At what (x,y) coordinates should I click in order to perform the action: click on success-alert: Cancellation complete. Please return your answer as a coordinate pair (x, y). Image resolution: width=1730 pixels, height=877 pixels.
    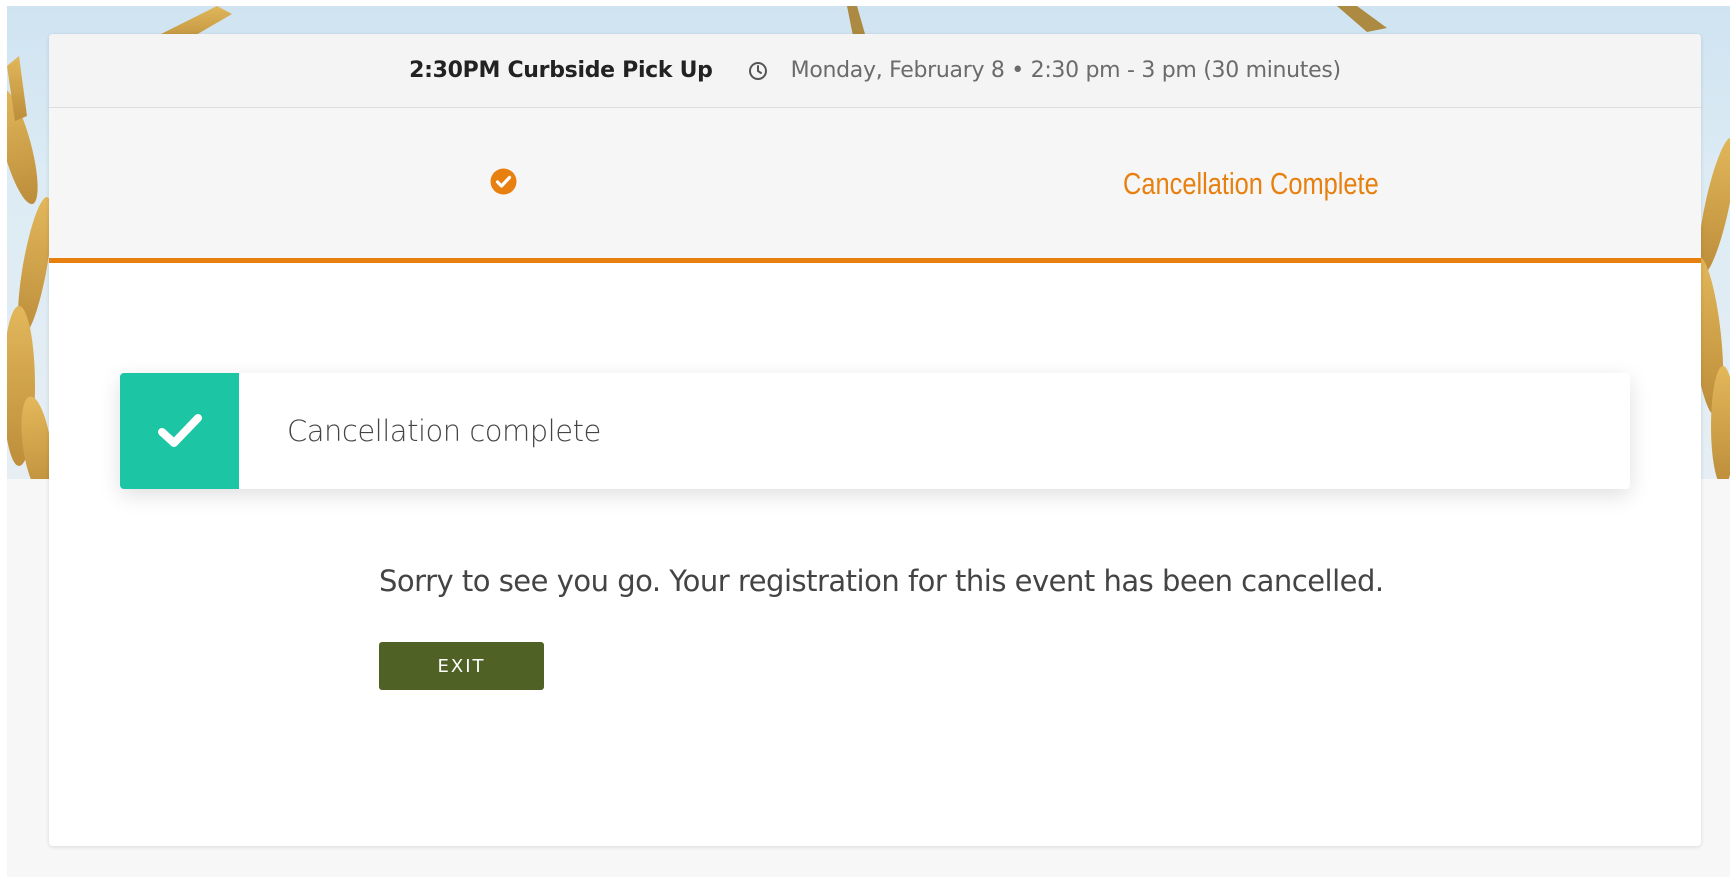
    Looking at the image, I should click on (875, 431).